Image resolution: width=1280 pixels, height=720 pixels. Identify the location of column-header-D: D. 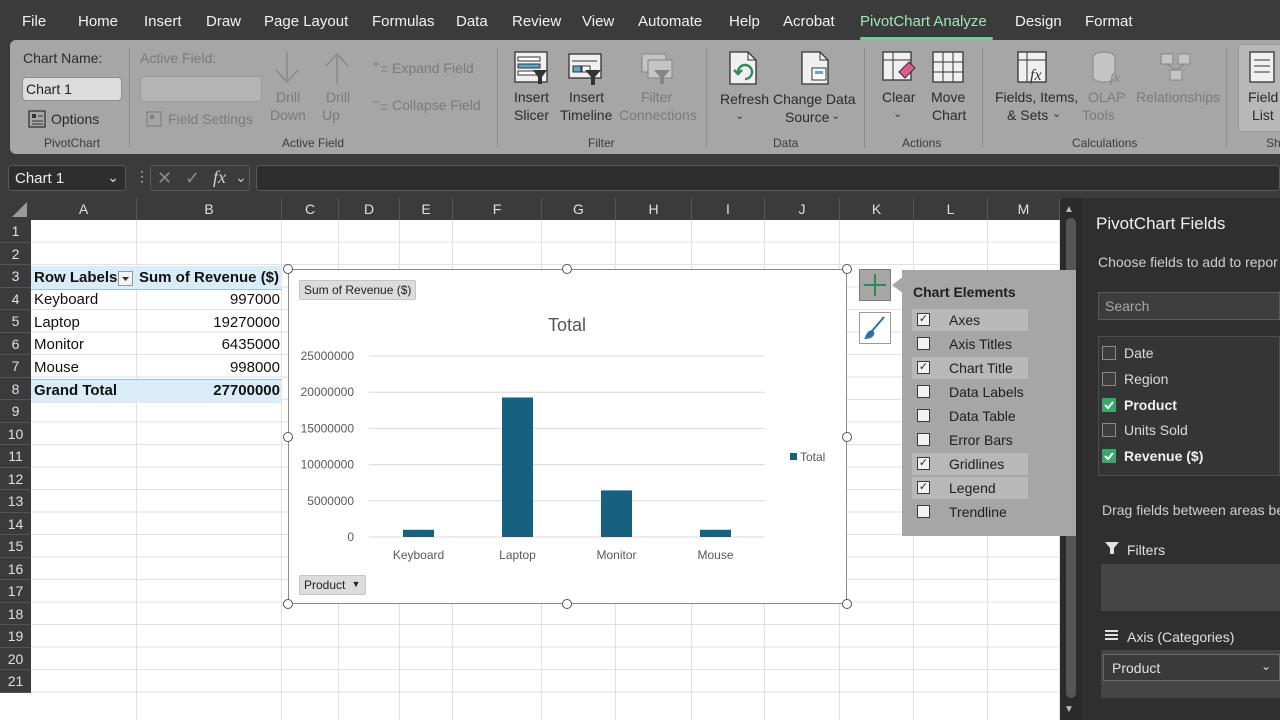
(369, 209).